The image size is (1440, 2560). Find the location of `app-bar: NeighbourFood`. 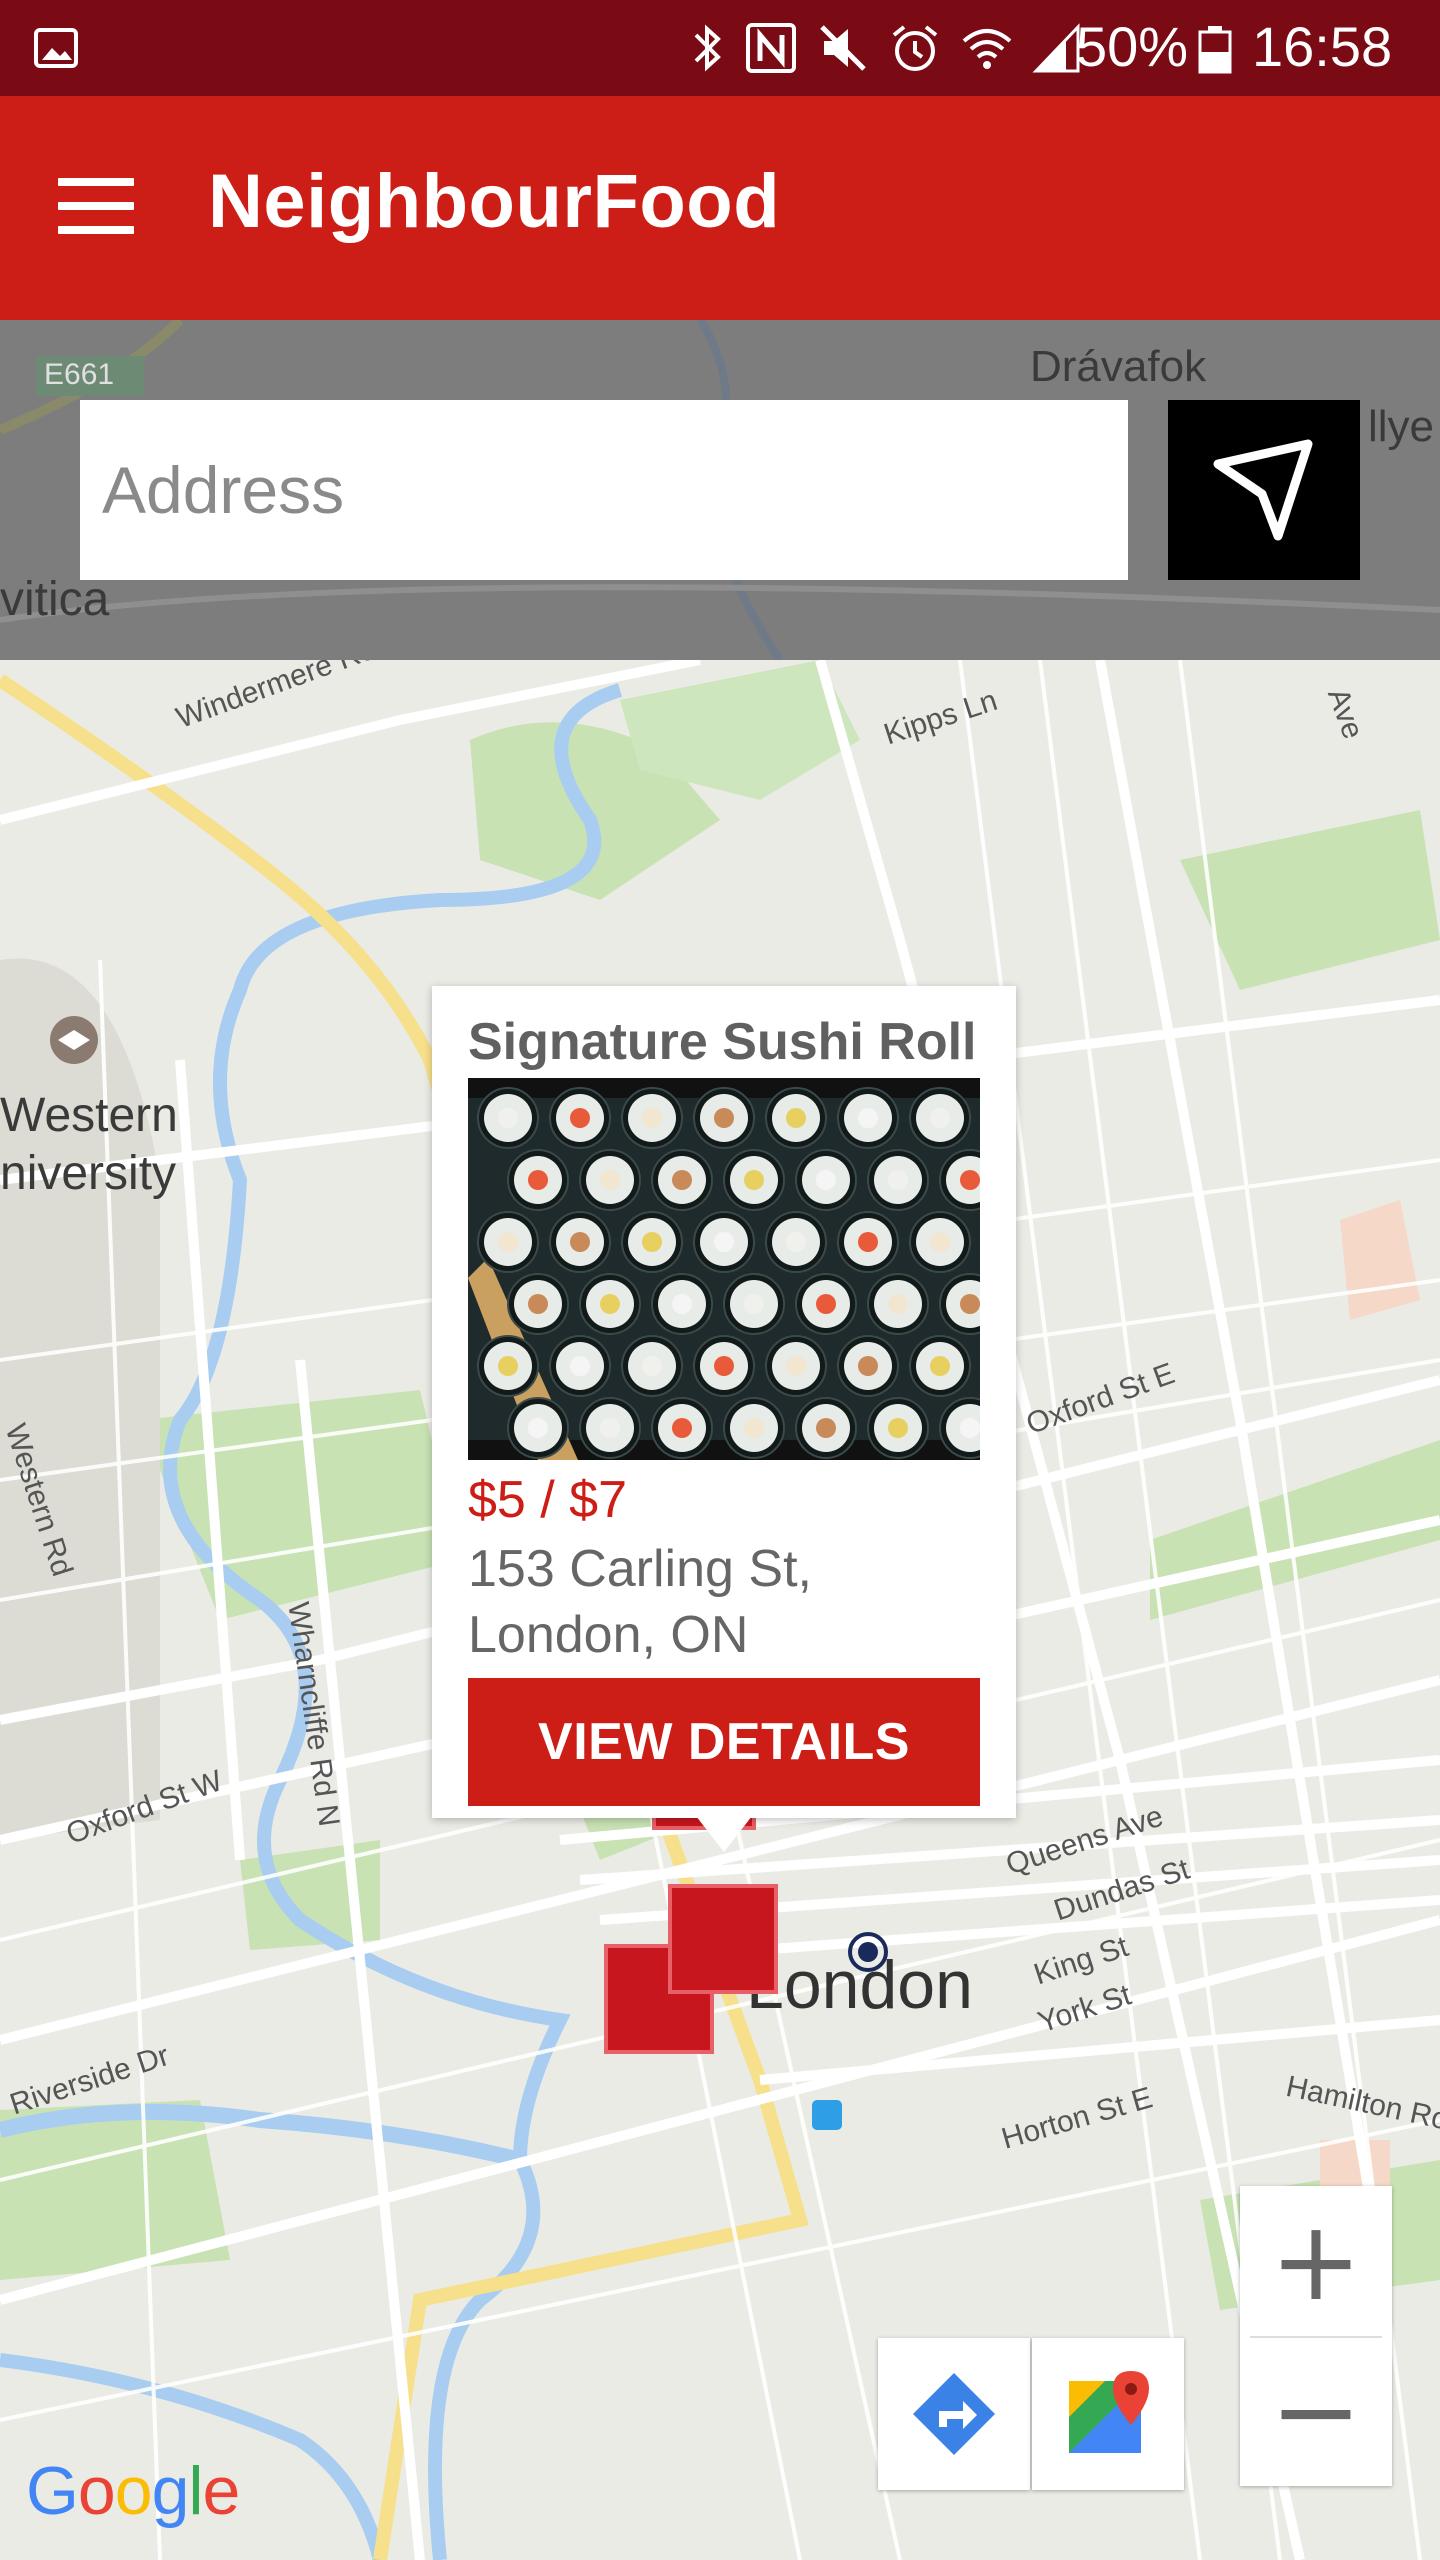

app-bar: NeighbourFood is located at coordinates (720, 208).